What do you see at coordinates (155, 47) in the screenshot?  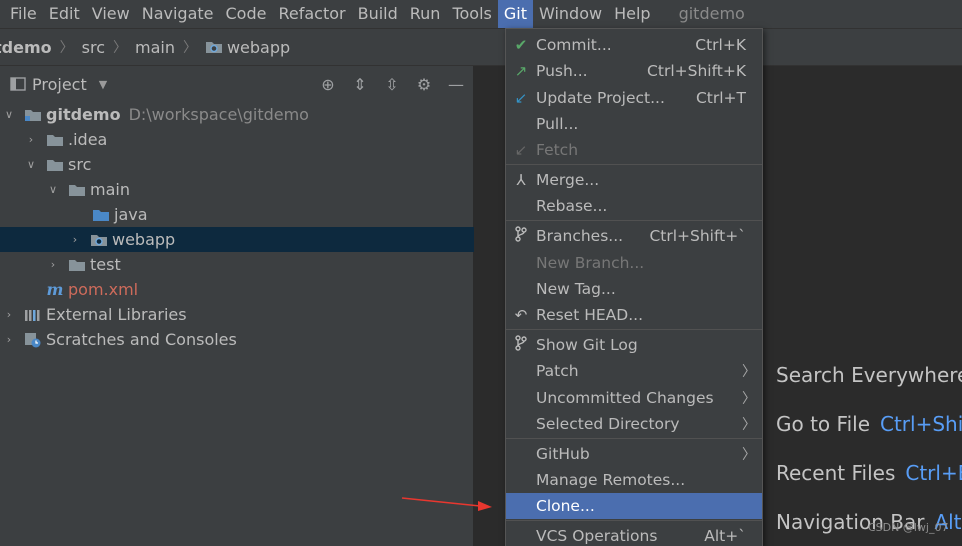 I see `breadcrumb-item-main: main` at bounding box center [155, 47].